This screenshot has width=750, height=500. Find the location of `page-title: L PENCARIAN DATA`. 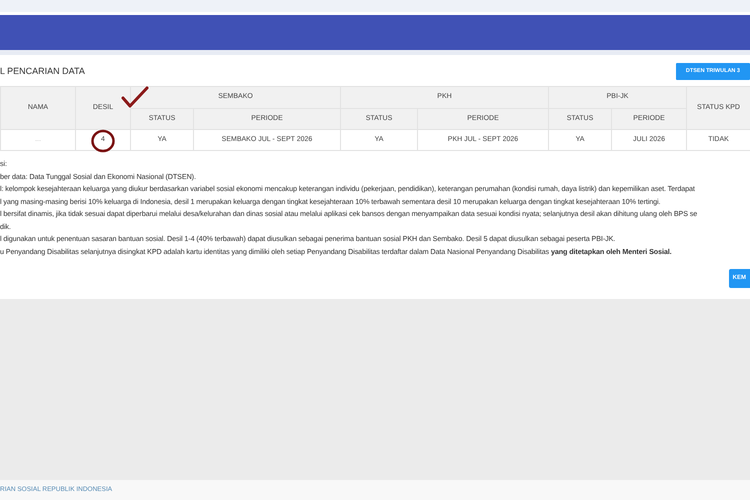

page-title: L PENCARIAN DATA is located at coordinates (42, 71).